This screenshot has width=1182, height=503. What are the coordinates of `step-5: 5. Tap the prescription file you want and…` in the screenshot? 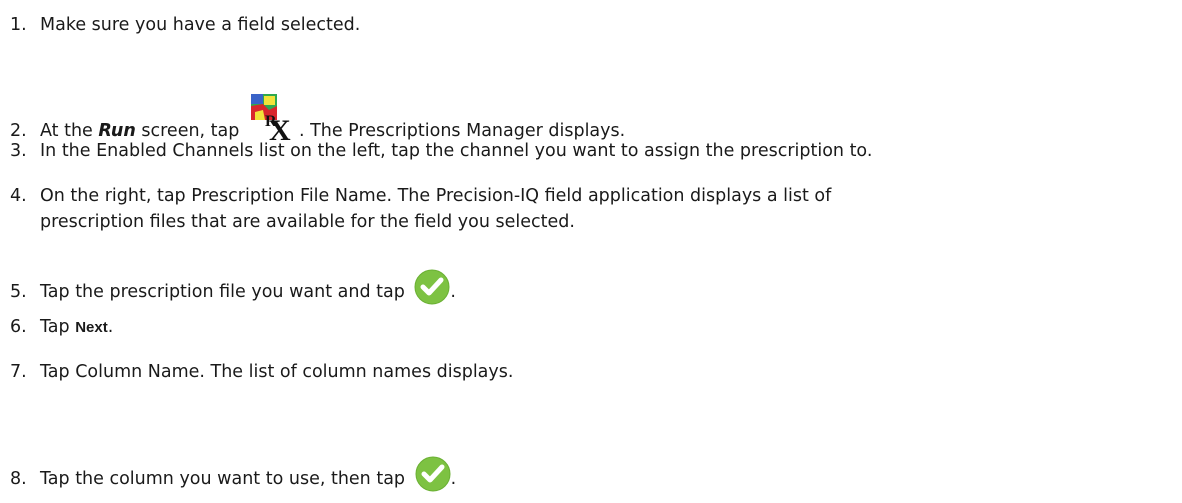 It's located at (233, 287).